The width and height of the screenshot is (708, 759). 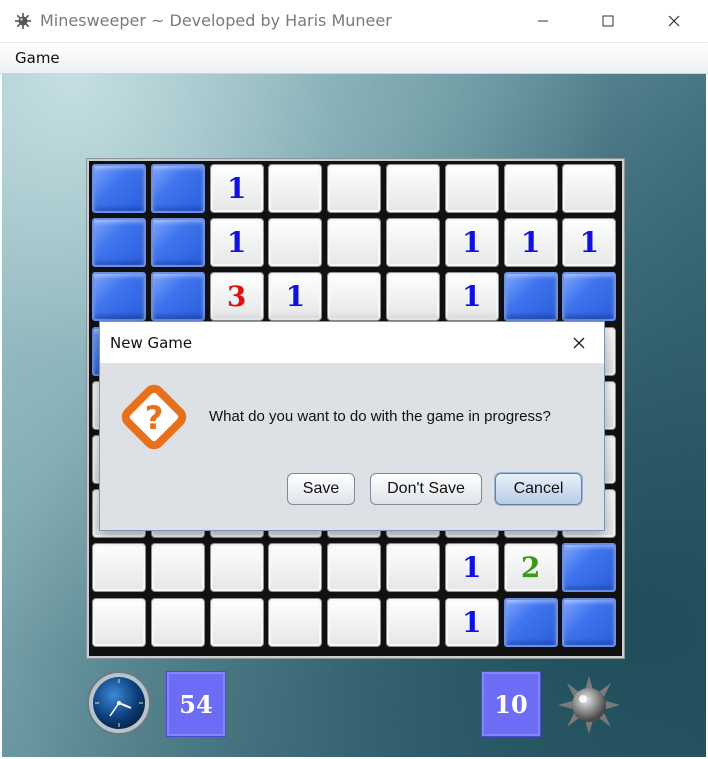 What do you see at coordinates (216, 20) in the screenshot?
I see `window-title: Minesweeper ~ Developed by Haris Muneer` at bounding box center [216, 20].